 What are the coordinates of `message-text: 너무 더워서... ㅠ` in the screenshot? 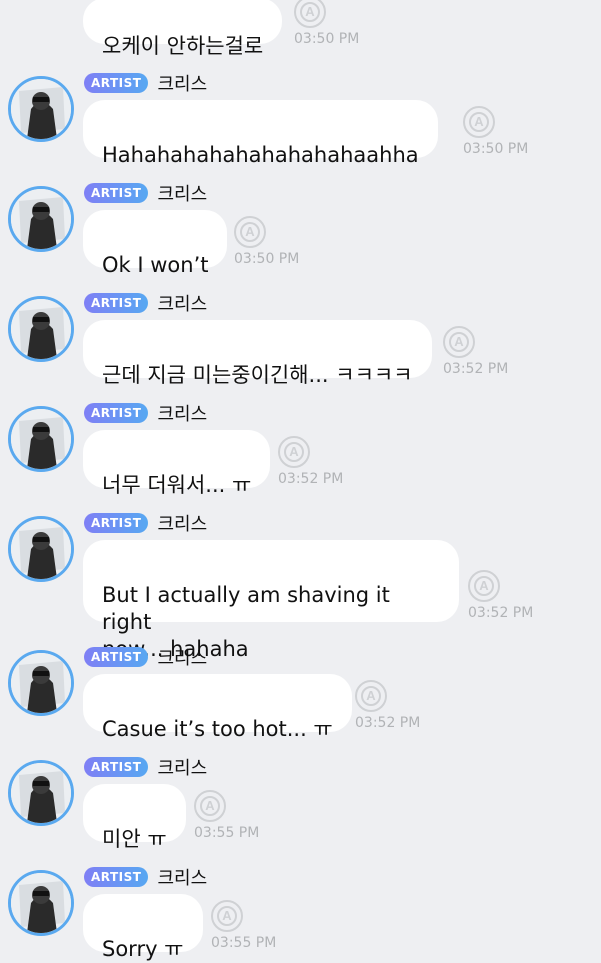 It's located at (177, 485).